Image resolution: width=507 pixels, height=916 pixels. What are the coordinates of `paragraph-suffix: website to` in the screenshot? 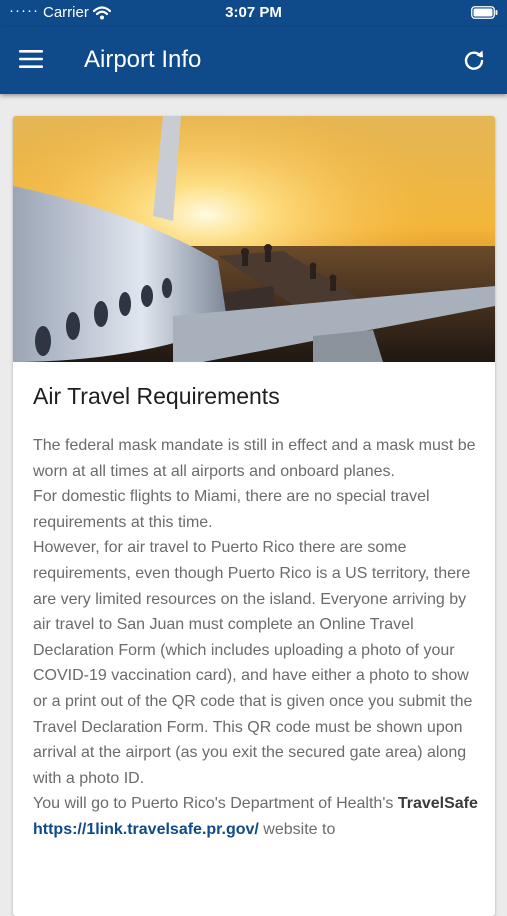 It's located at (299, 829).